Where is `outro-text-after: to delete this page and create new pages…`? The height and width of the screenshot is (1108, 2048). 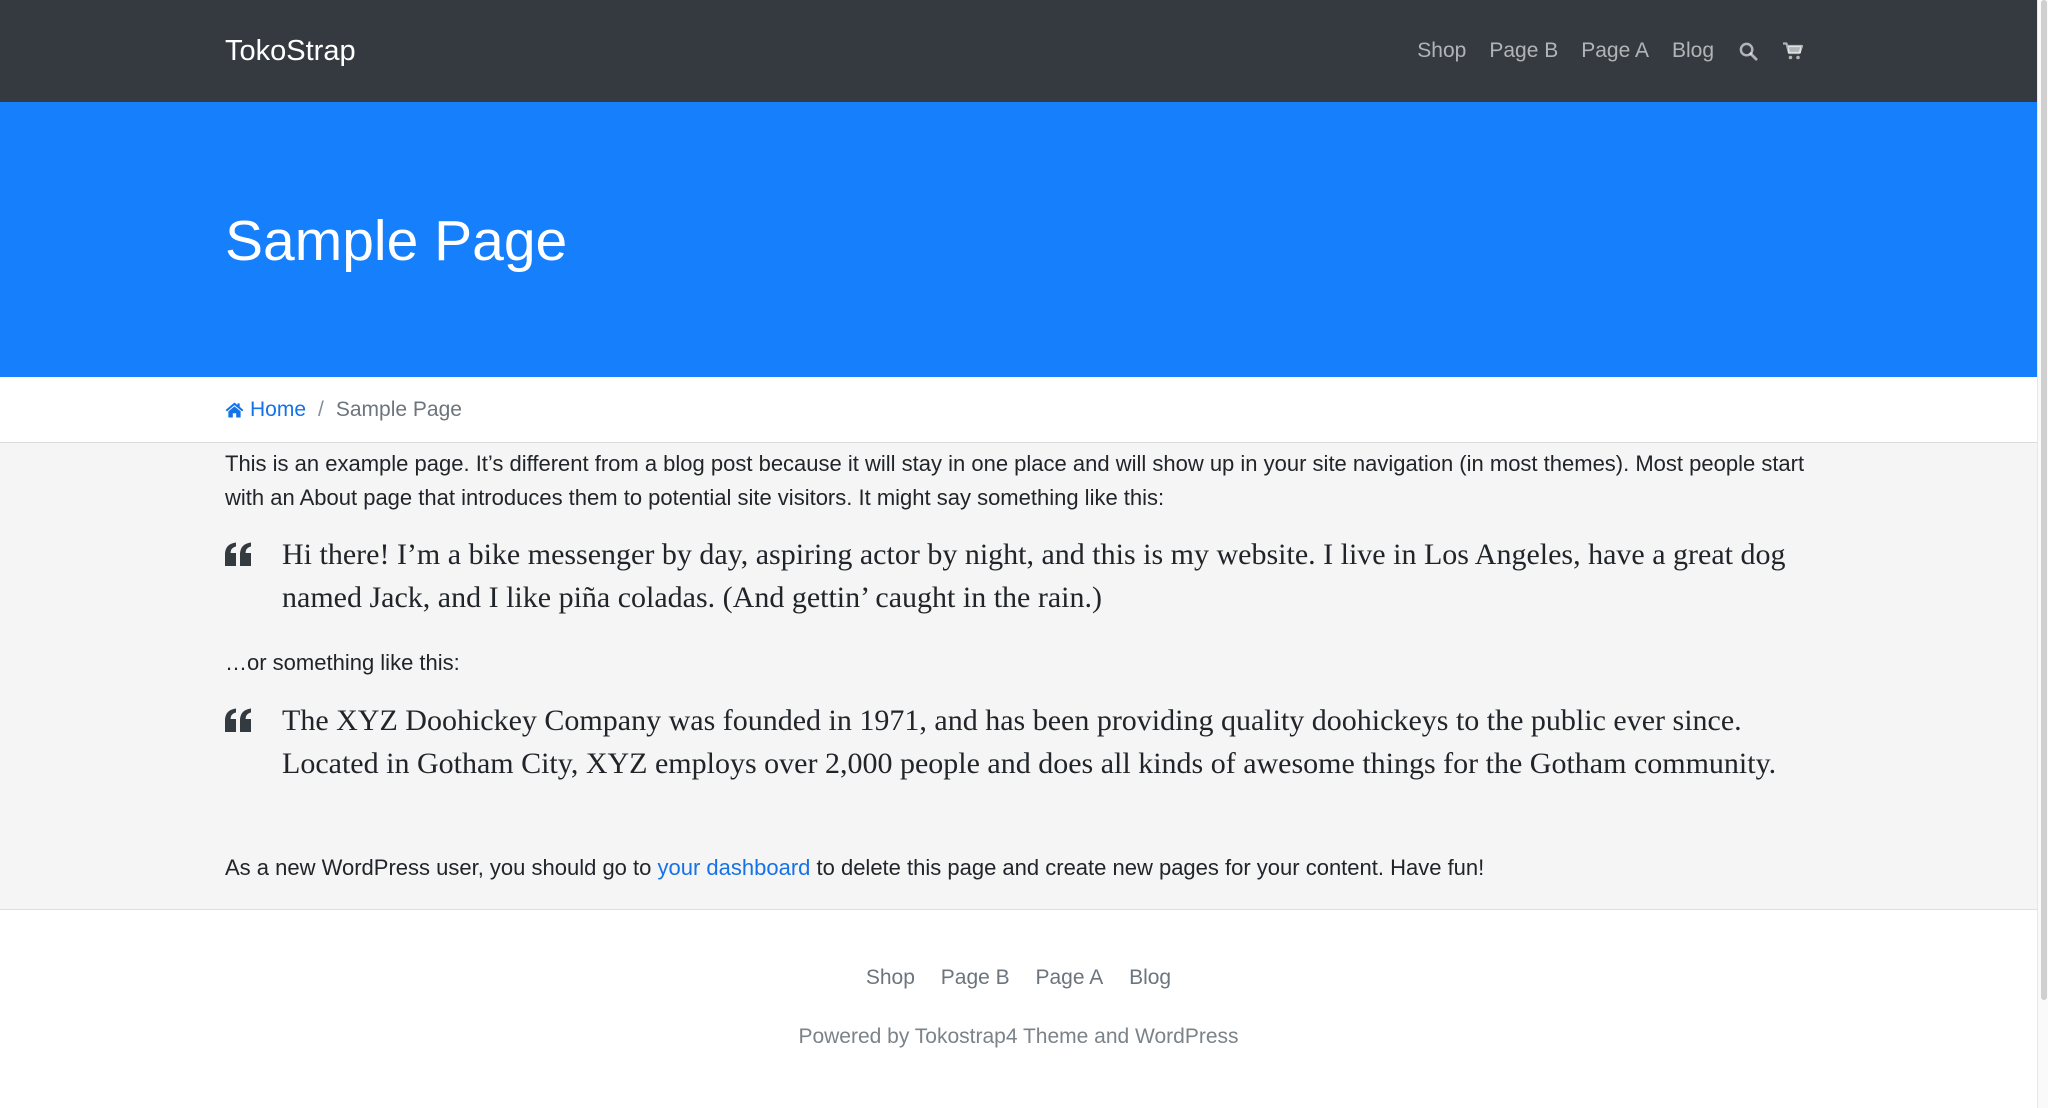
outro-text-after: to delete this page and create new pages… is located at coordinates (1147, 867).